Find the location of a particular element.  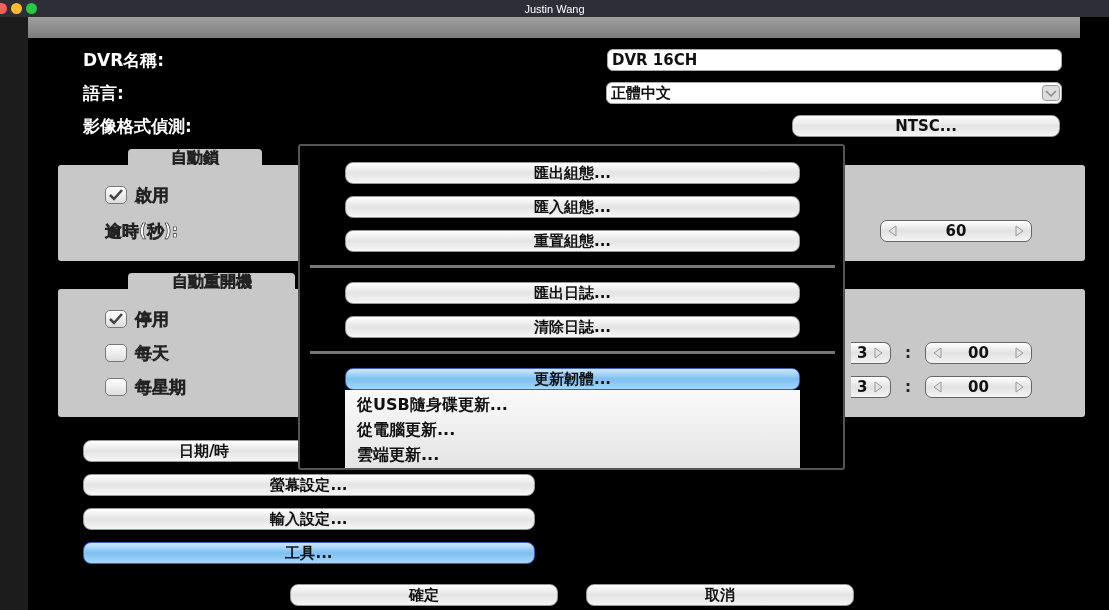

checkbox-label: 每星期 is located at coordinates (160, 387).